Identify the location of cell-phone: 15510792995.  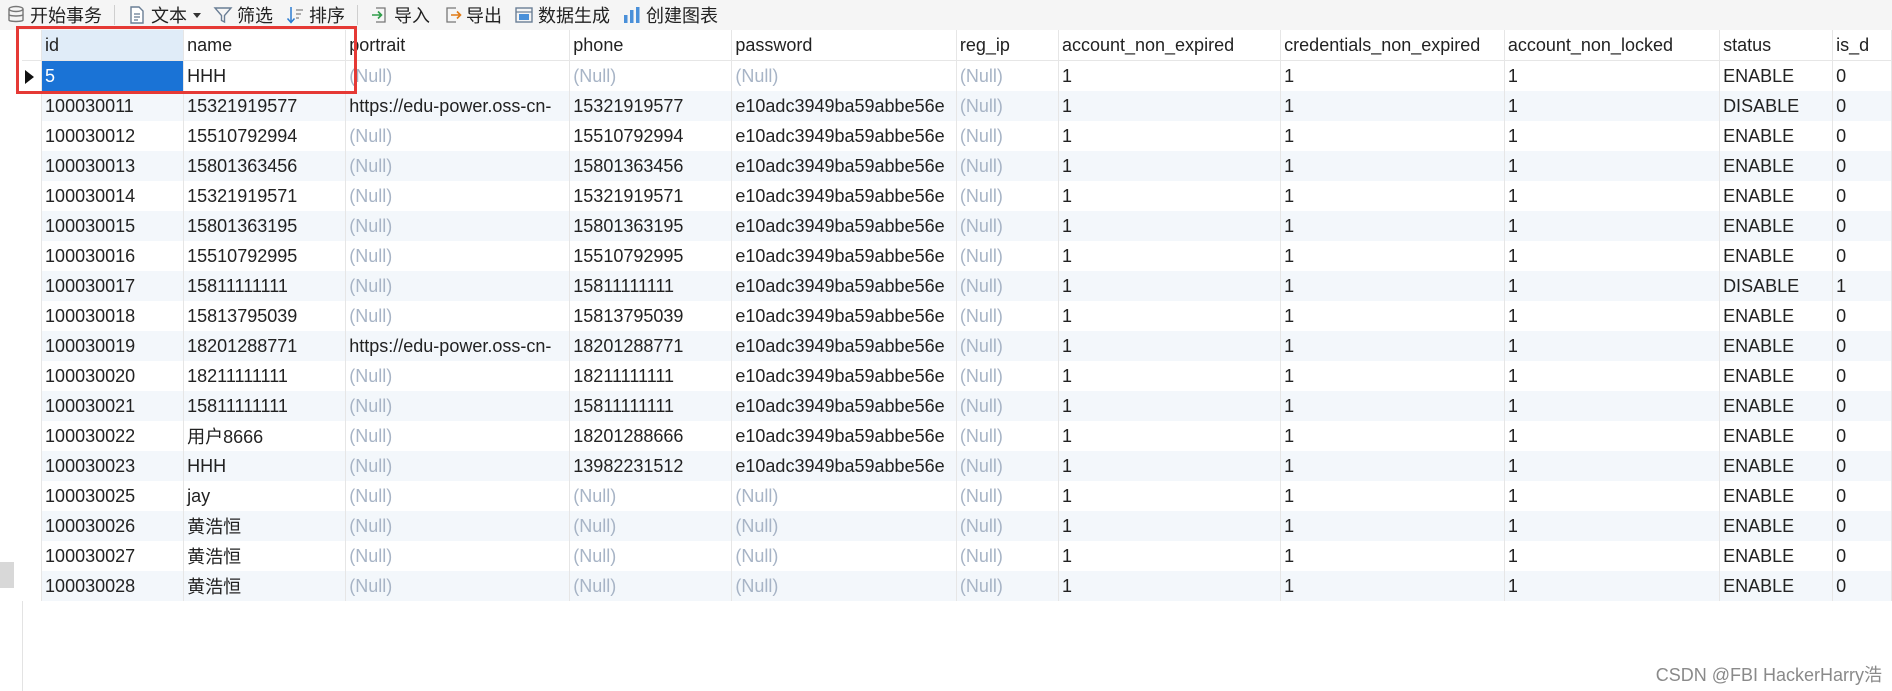
(651, 256).